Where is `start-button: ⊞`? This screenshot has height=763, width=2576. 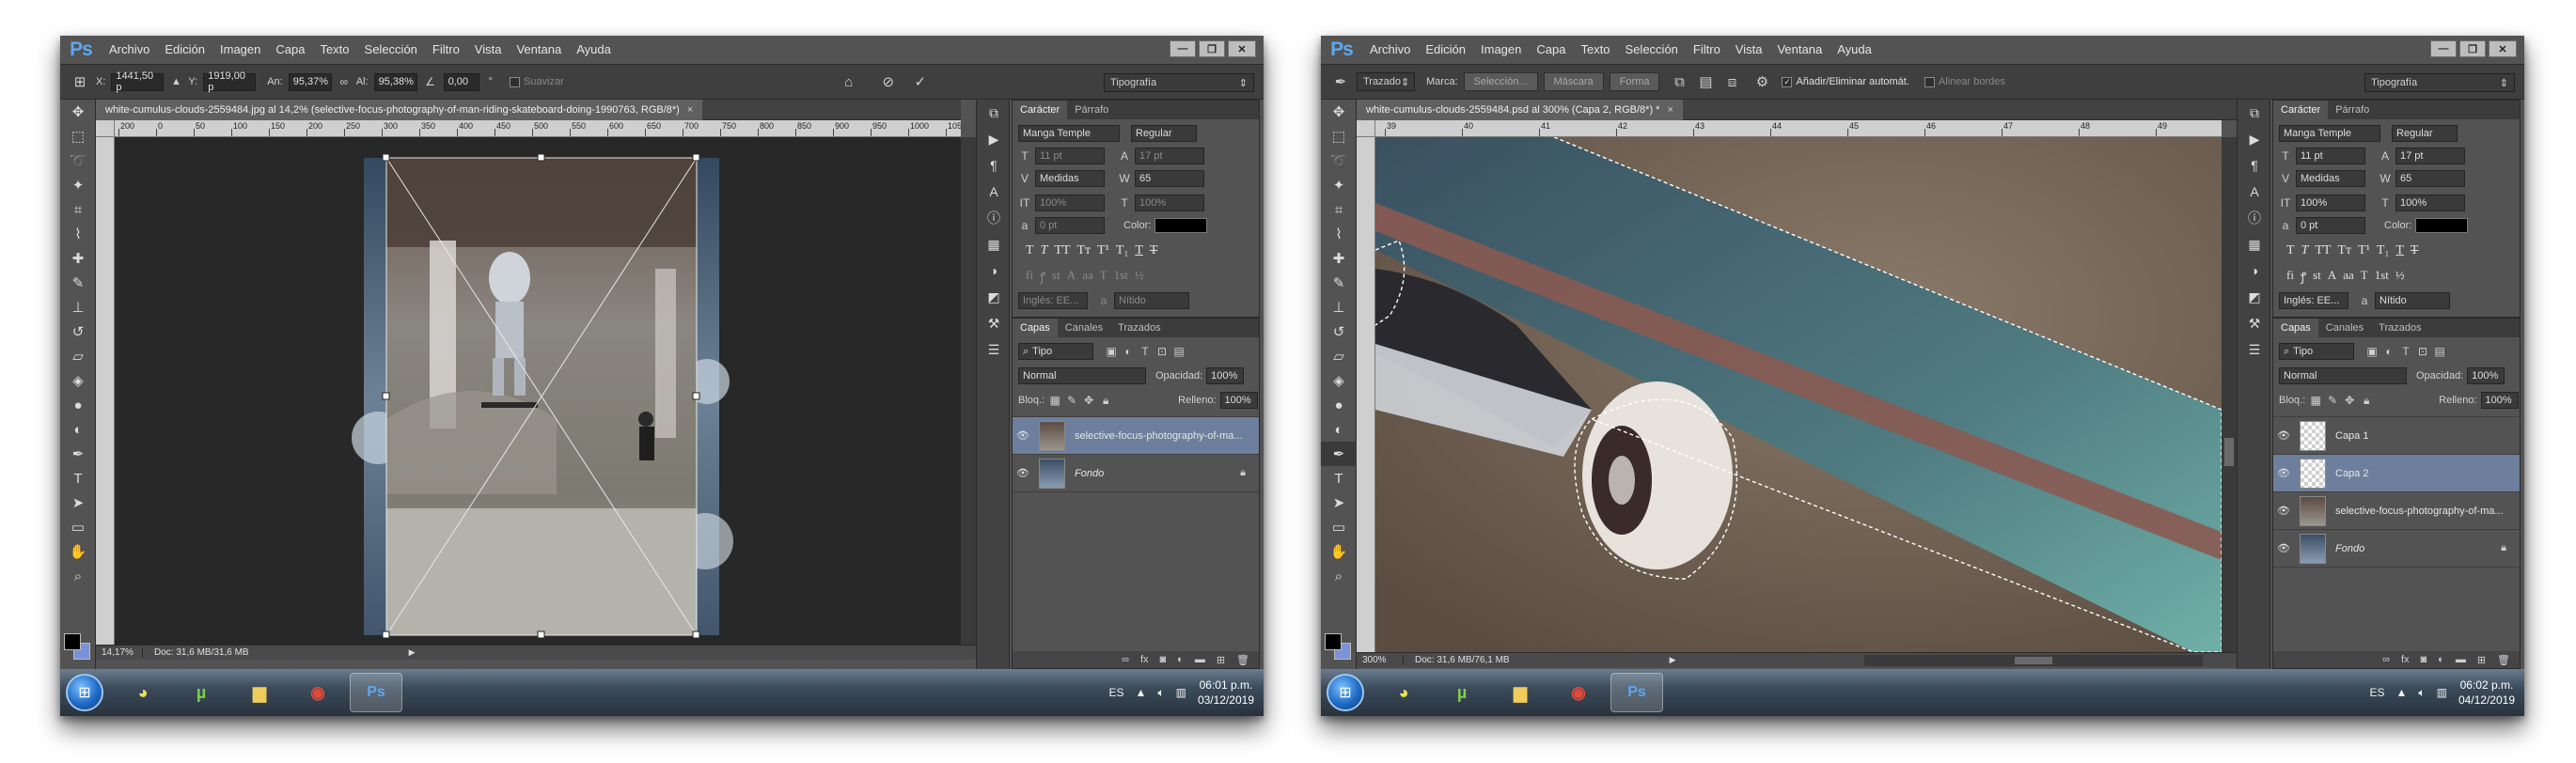 start-button: ⊞ is located at coordinates (85, 693).